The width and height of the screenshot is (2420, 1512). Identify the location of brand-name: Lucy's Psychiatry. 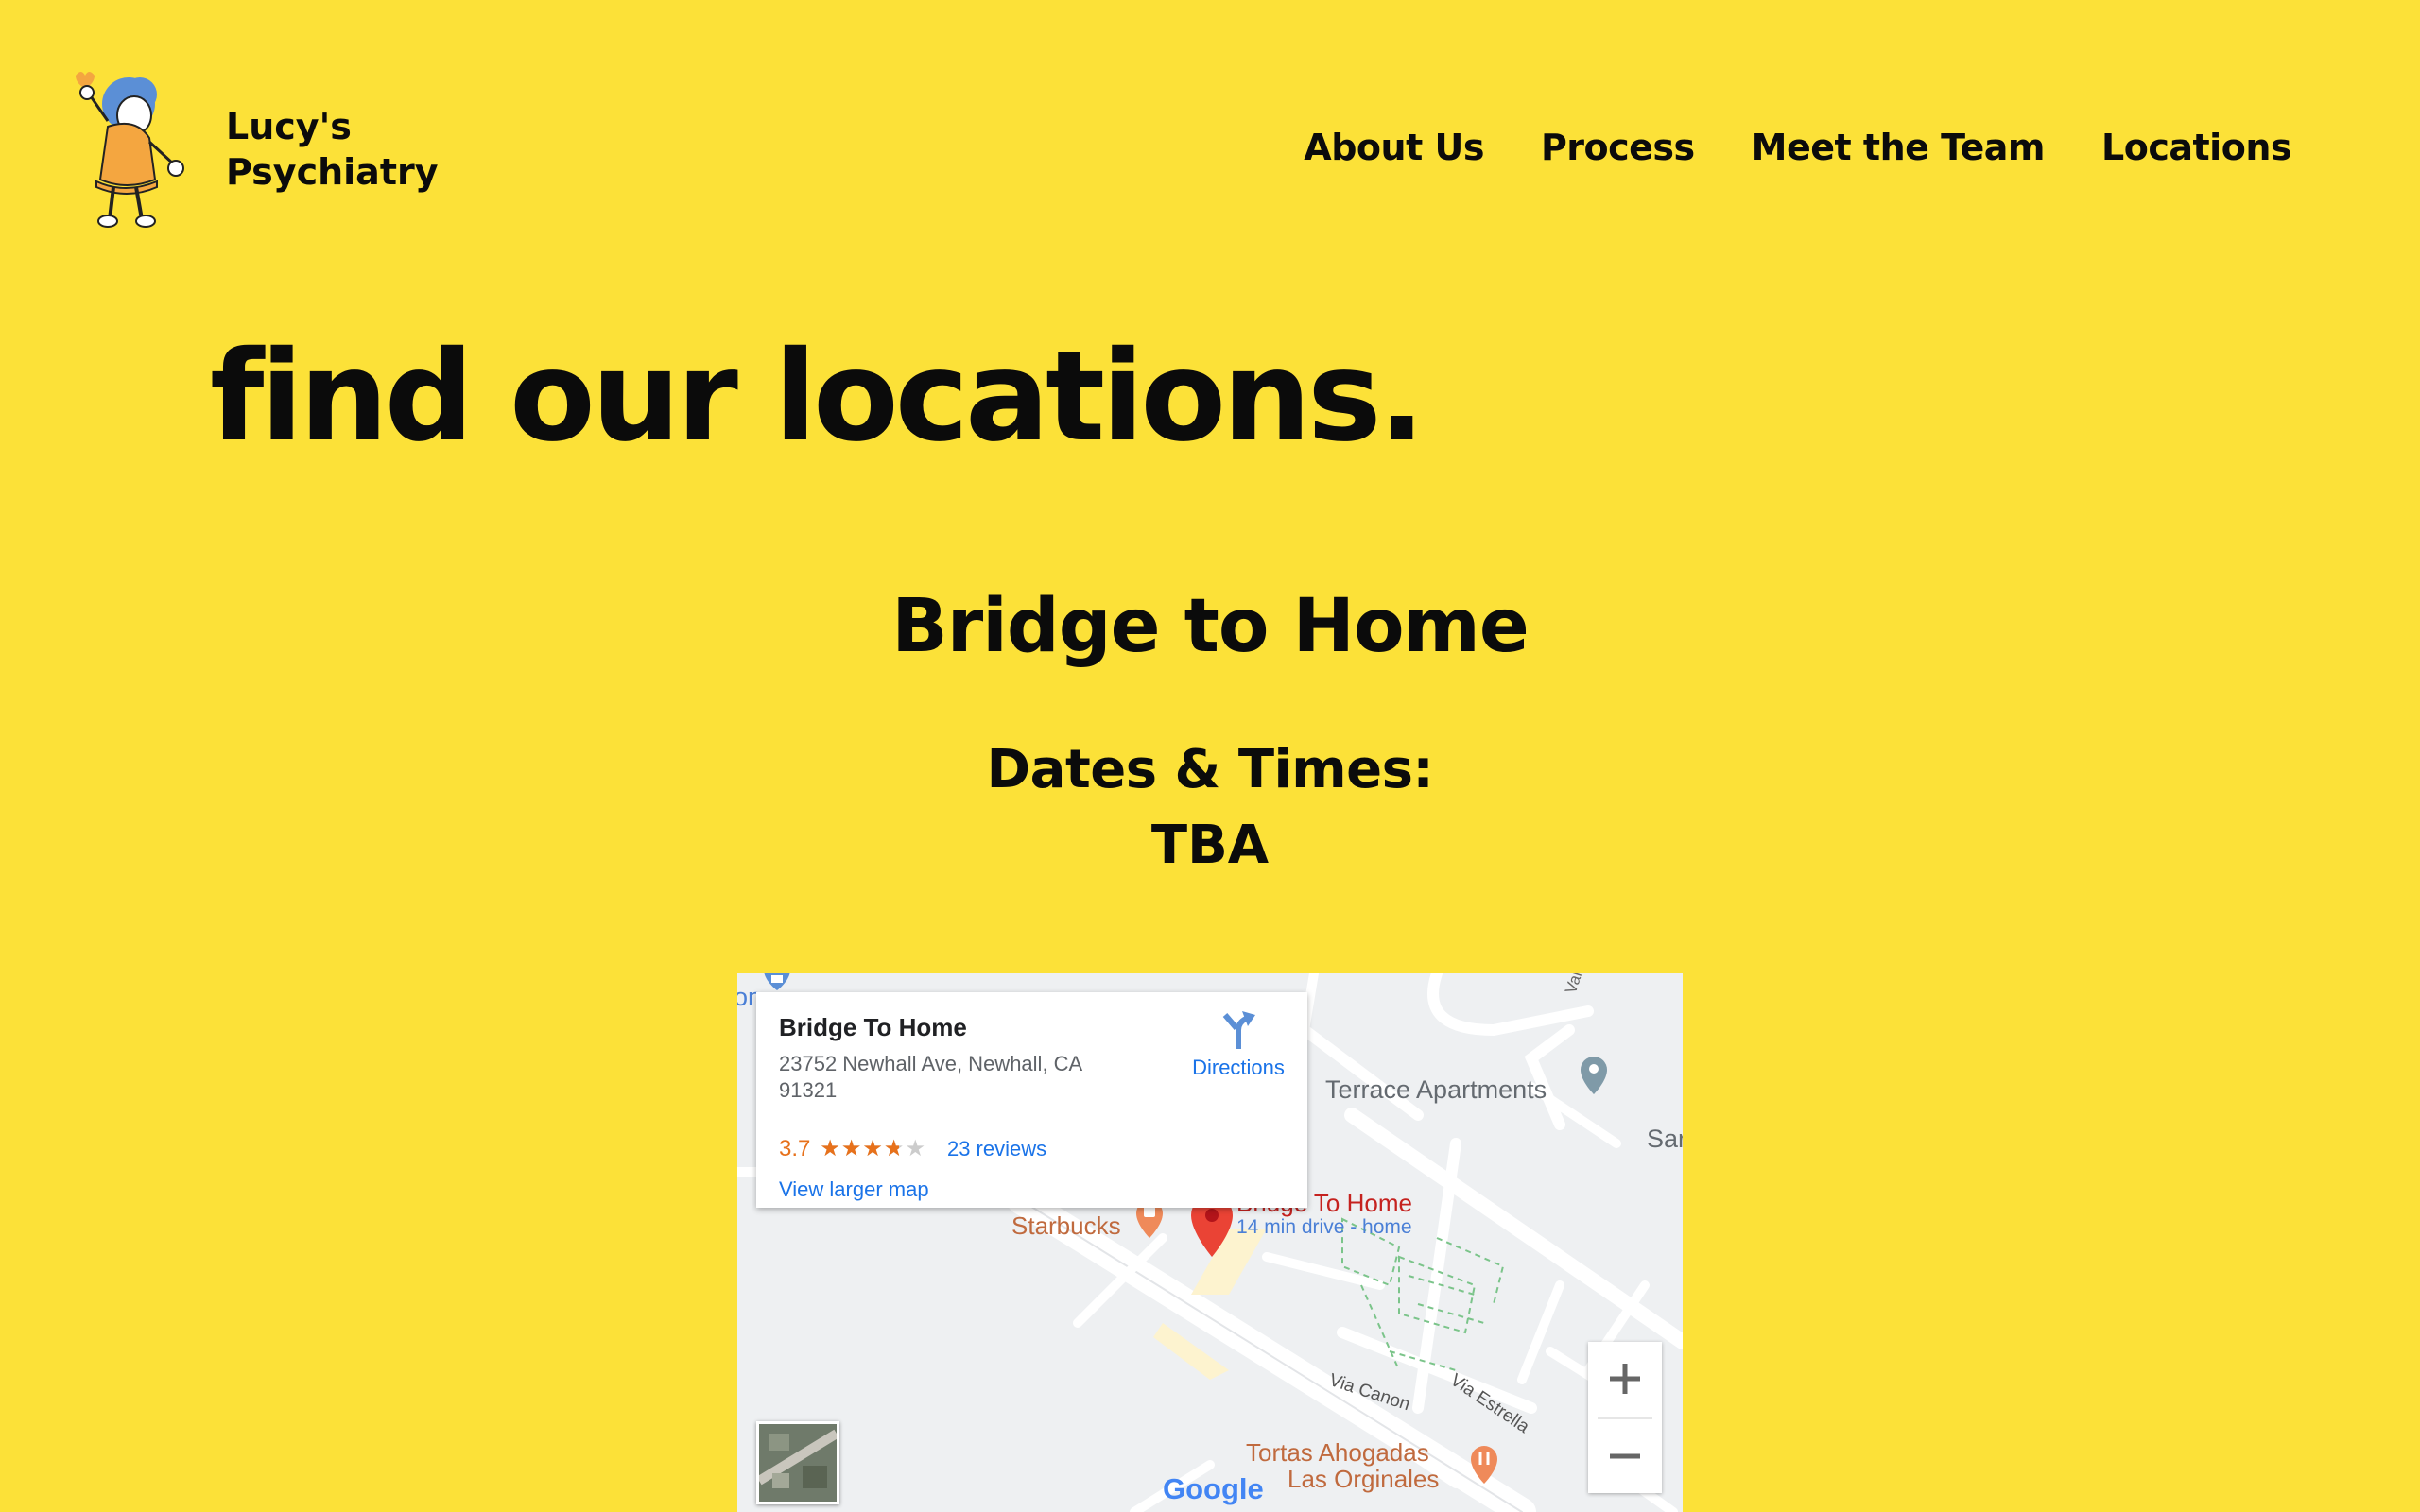
(332, 149).